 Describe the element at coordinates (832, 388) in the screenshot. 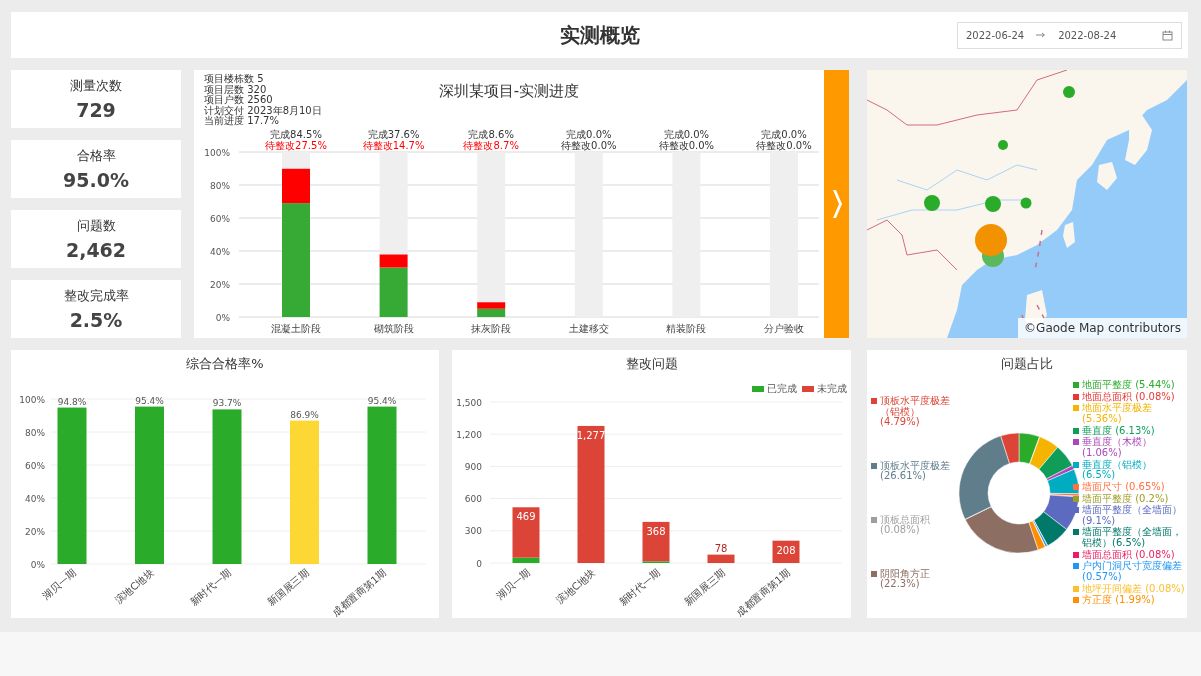

I see `legend-label: 未完成` at that location.